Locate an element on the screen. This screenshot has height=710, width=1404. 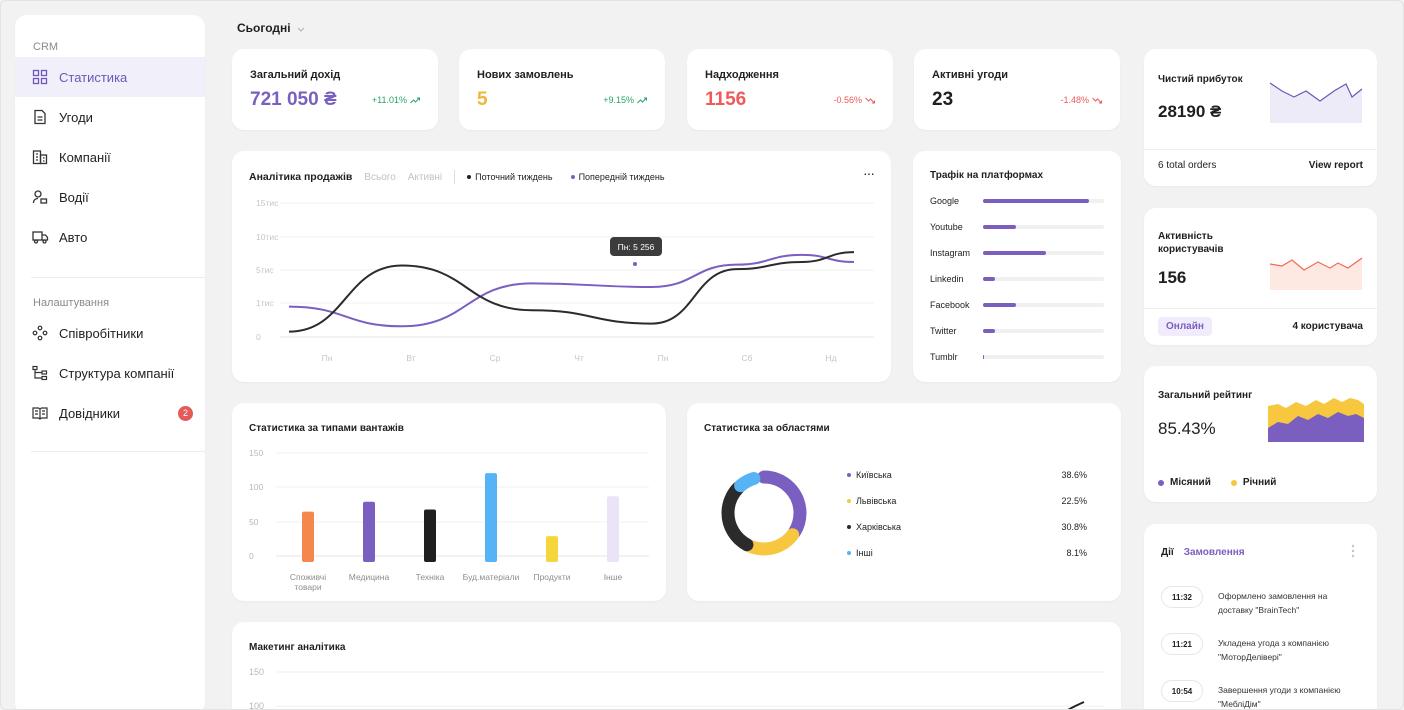
book-icon is located at coordinates (40, 413).